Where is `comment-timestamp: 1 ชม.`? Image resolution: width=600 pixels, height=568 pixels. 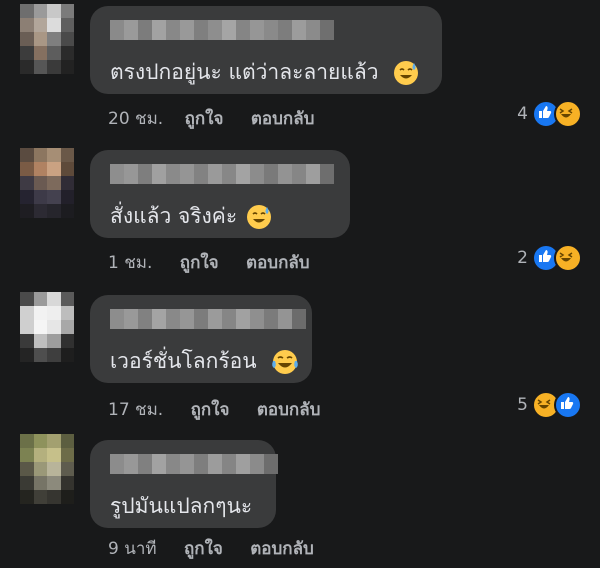 comment-timestamp: 1 ชม. is located at coordinates (130, 263).